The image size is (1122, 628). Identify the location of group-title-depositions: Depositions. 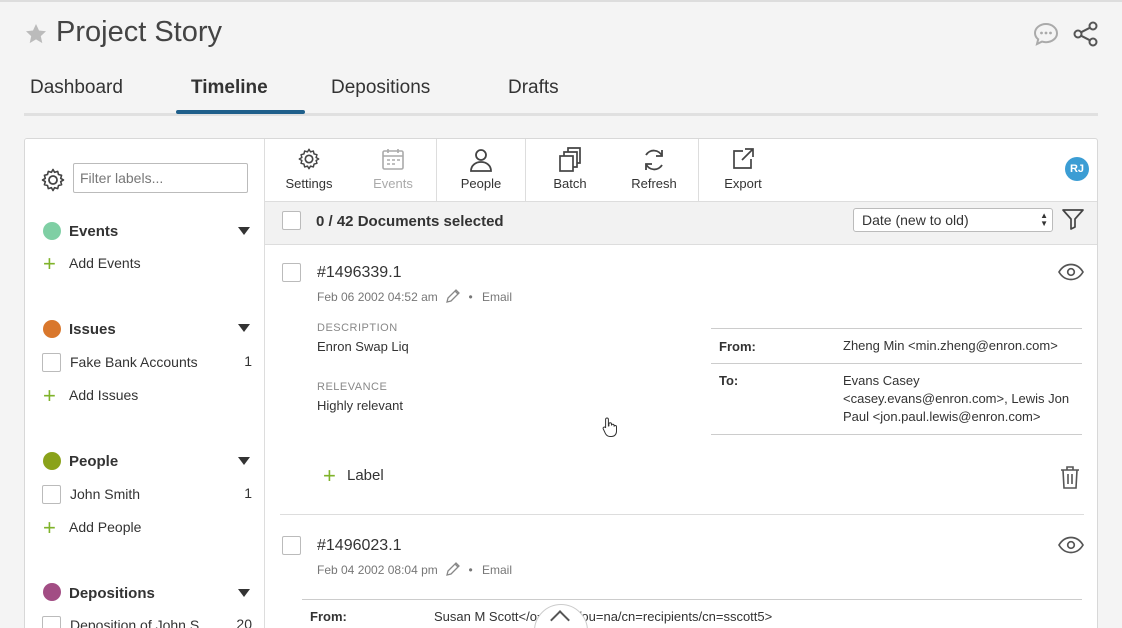
(112, 593).